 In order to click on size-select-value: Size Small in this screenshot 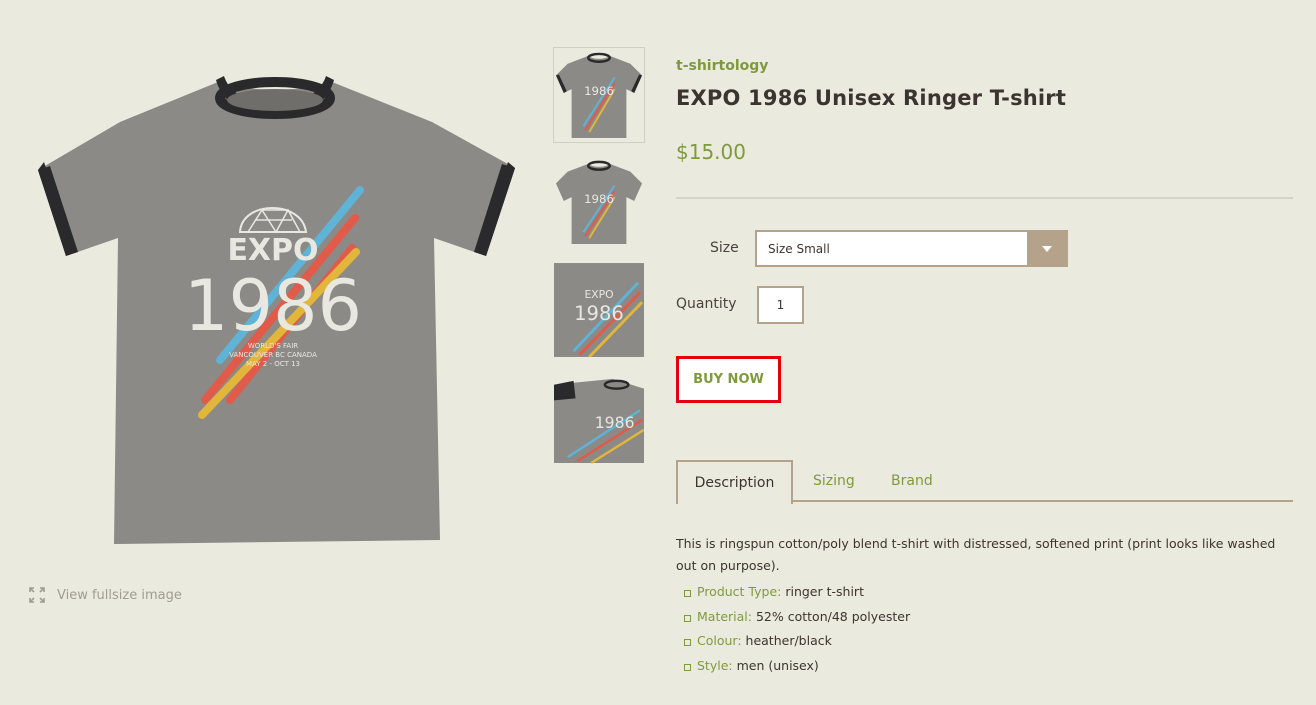, I will do `click(799, 248)`.